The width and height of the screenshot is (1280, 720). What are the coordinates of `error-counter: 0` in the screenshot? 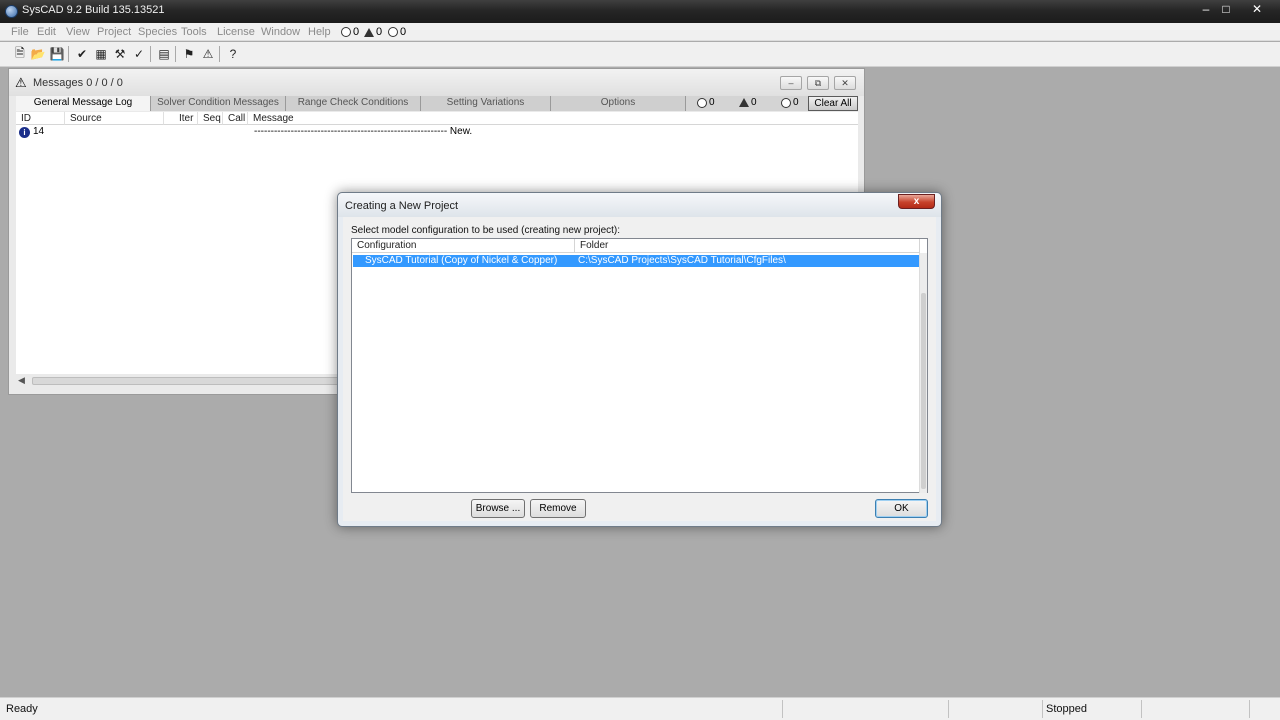 It's located at (350, 32).